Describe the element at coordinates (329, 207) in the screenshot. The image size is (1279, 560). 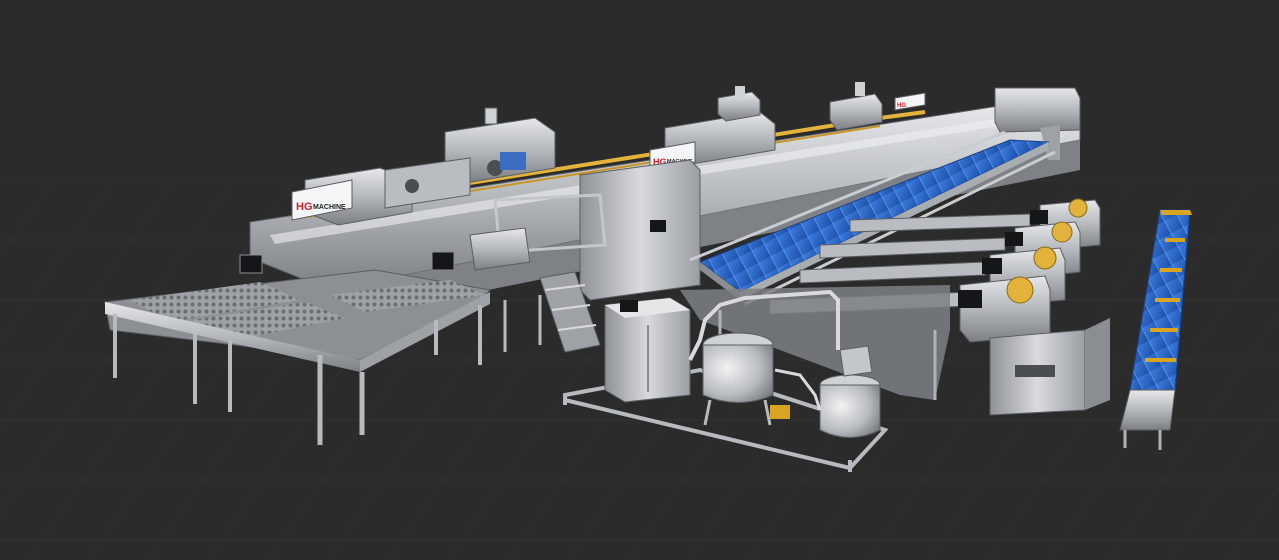
I see `logo-name: MACHINE` at that location.